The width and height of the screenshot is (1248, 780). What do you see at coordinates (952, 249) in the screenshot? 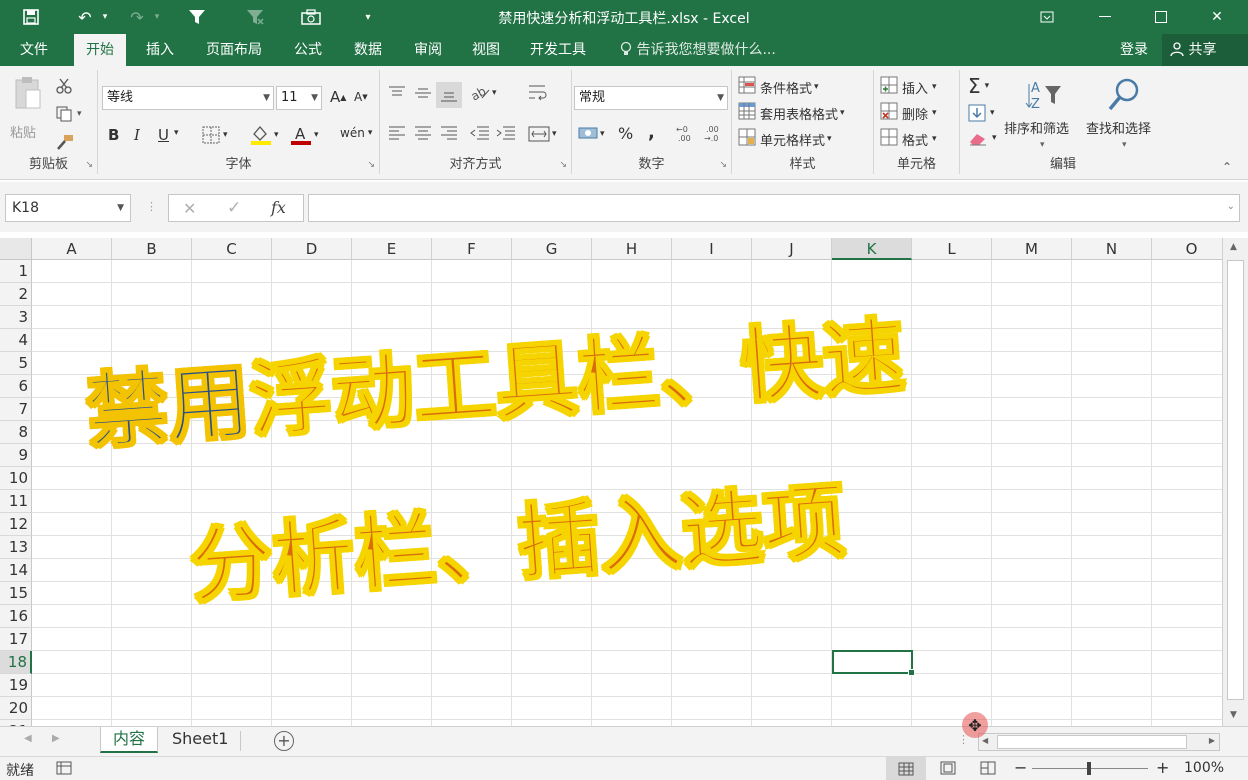
I see `column-header: L` at bounding box center [952, 249].